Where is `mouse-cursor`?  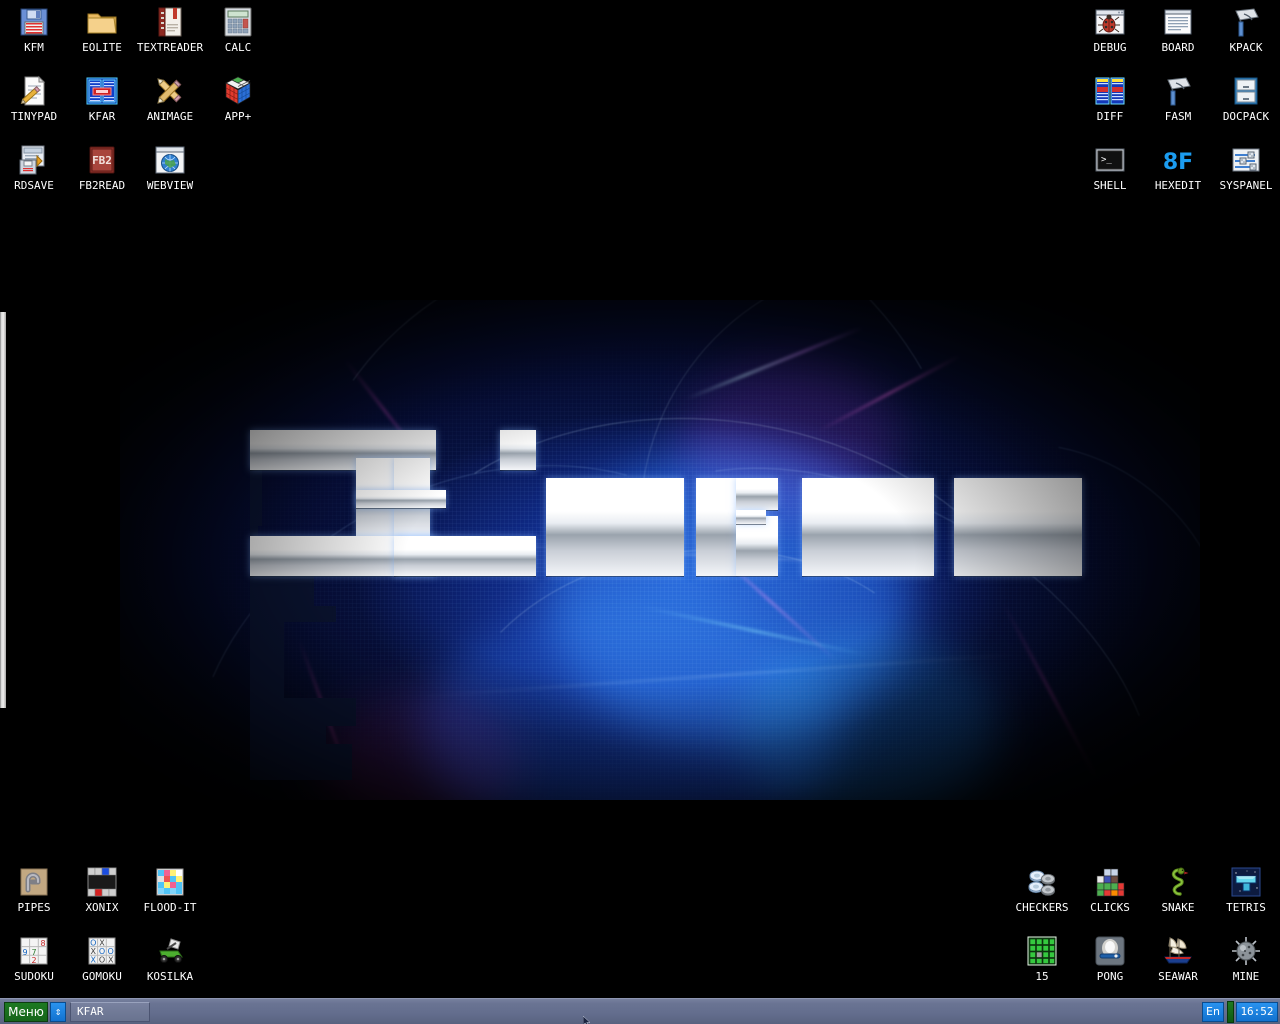 mouse-cursor is located at coordinates (587, 1020).